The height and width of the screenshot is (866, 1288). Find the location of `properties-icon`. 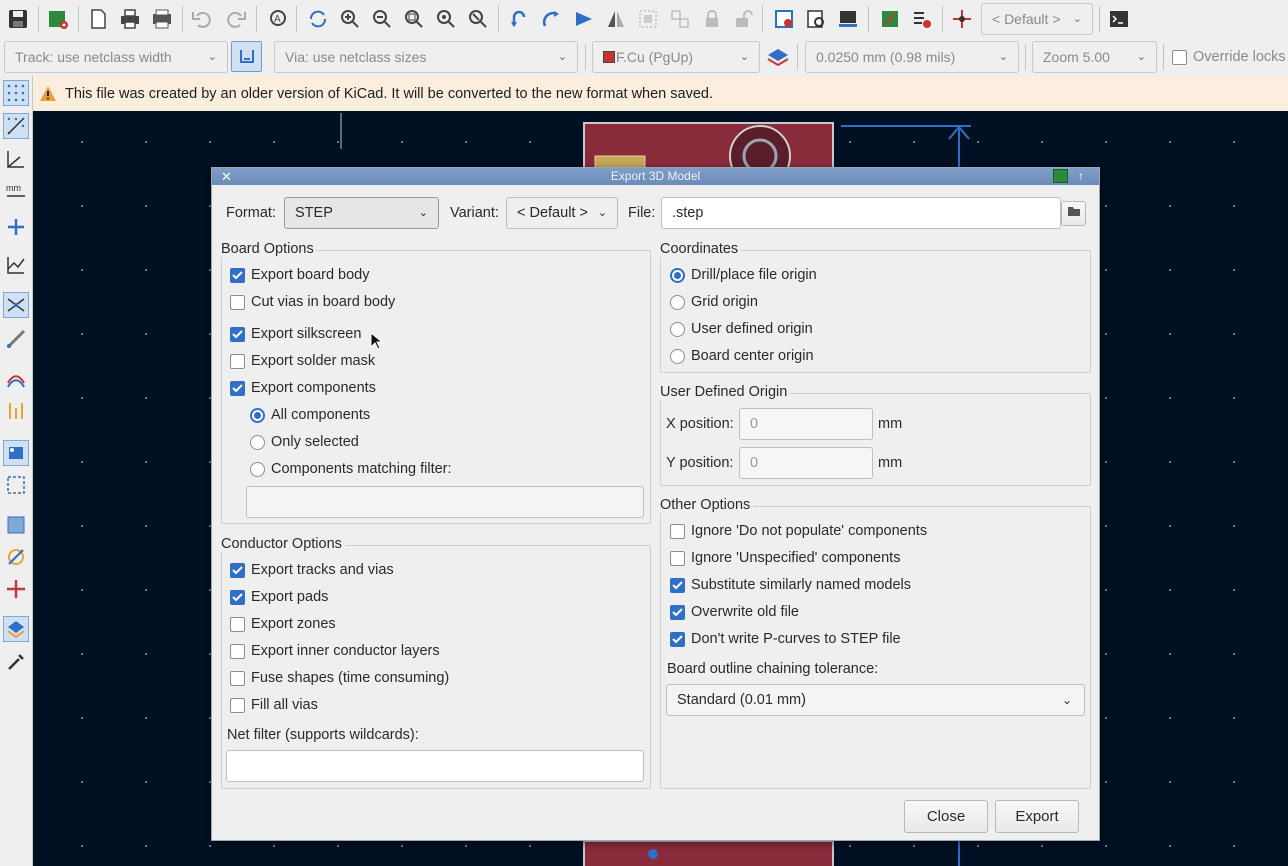

properties-icon is located at coordinates (16, 662).